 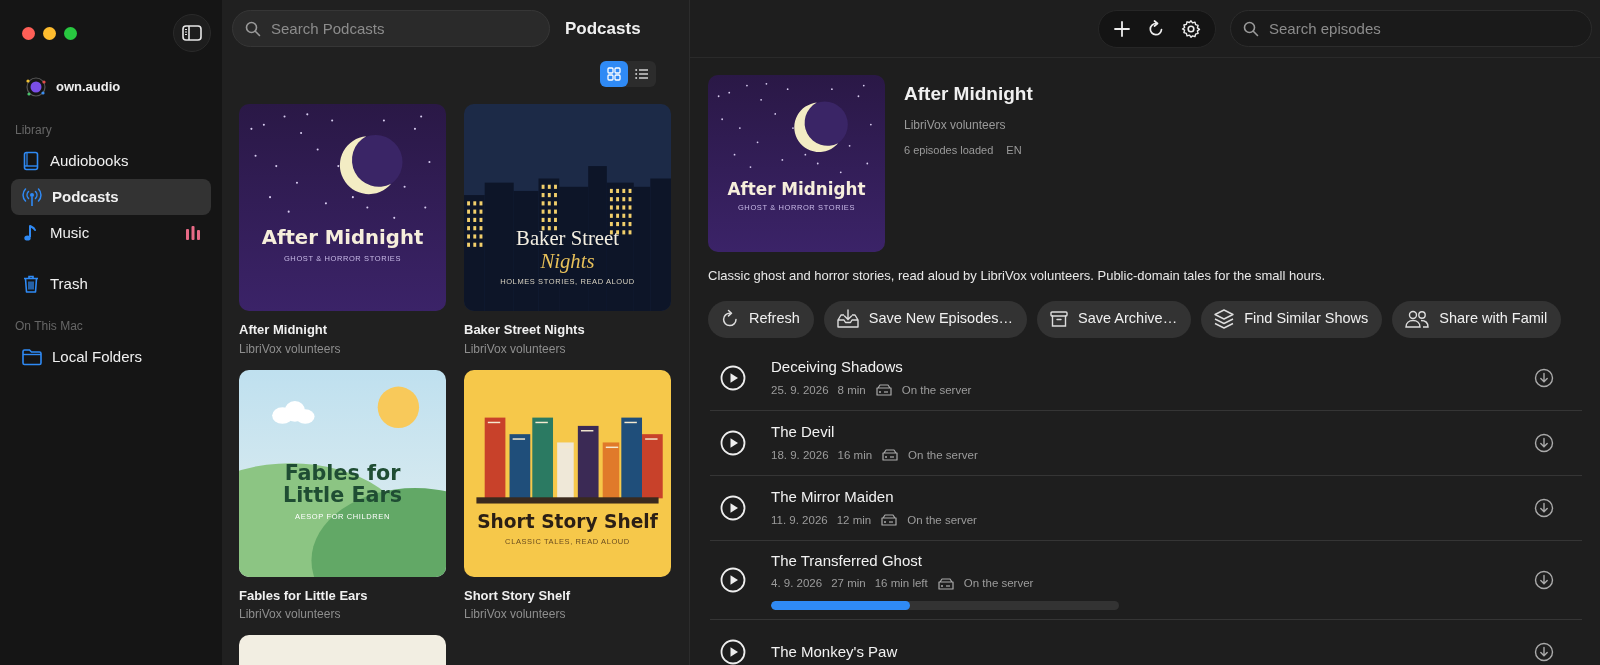 What do you see at coordinates (803, 432) in the screenshot?
I see `episode-title: The Devil` at bounding box center [803, 432].